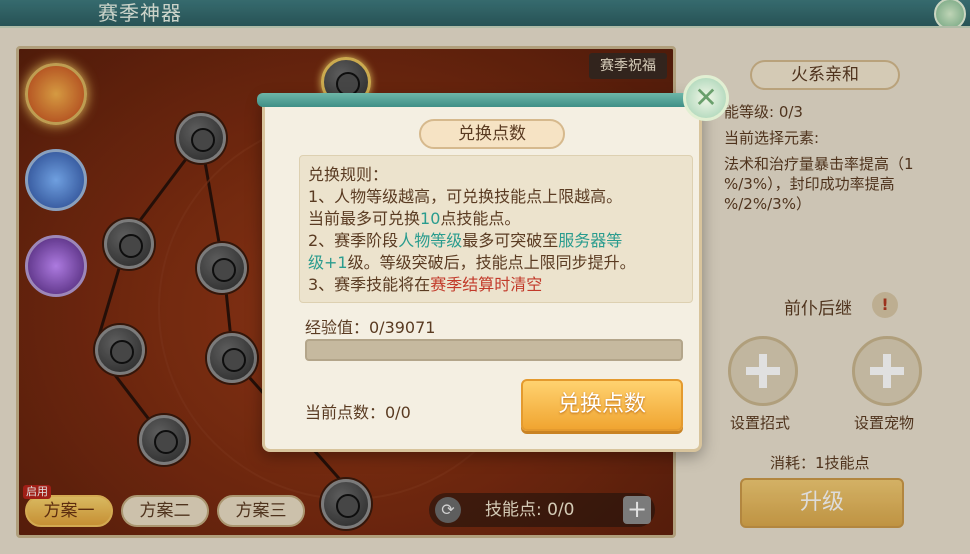  What do you see at coordinates (472, 262) in the screenshot?
I see `rule-2b: 级+1级。等级突破后，技能点上限同步提升。` at bounding box center [472, 262].